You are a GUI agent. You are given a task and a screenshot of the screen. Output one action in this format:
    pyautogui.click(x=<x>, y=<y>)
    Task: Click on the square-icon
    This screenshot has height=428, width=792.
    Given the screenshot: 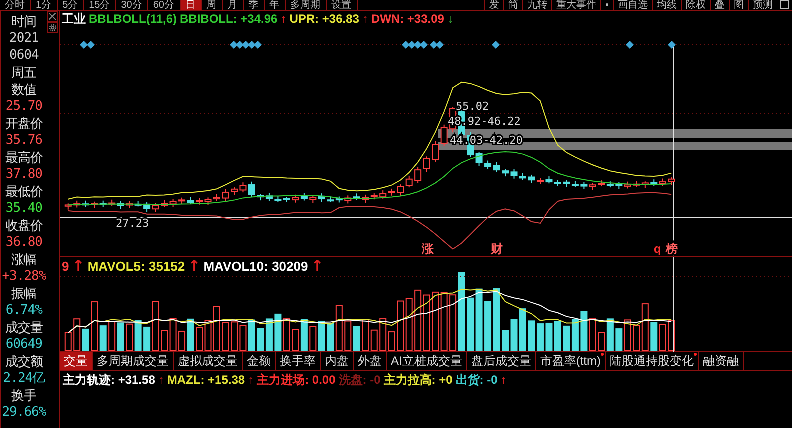 What is the action you would take?
    pyautogui.click(x=784, y=4)
    